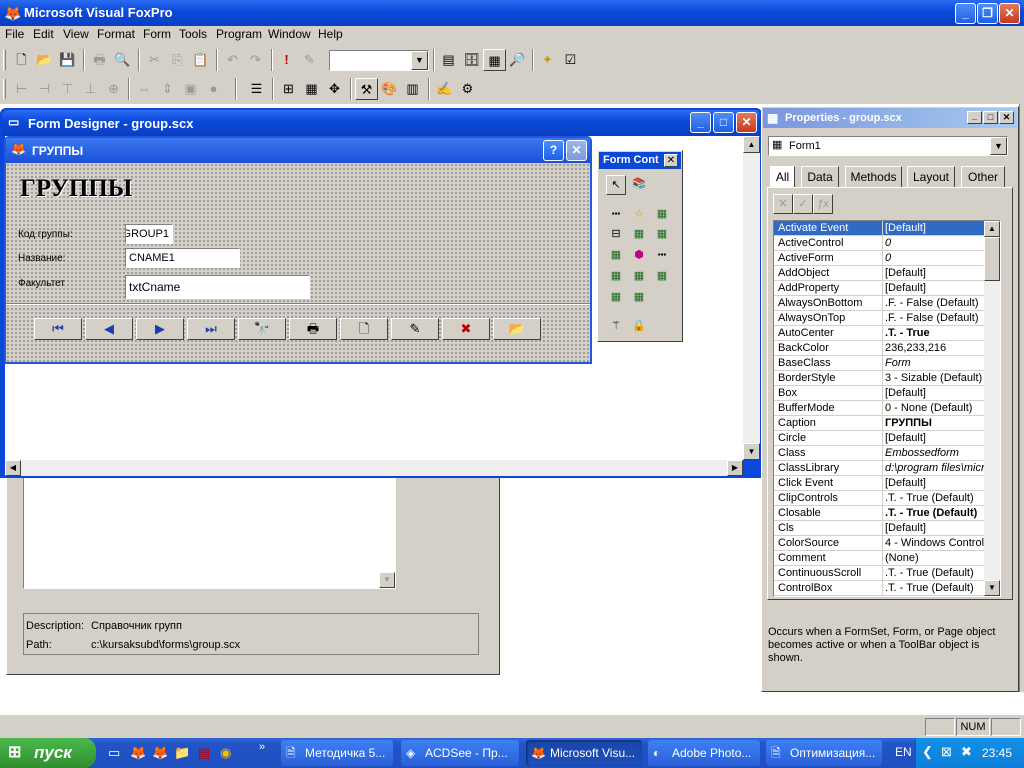  What do you see at coordinates (313, 329) in the screenshot?
I see `print-button: 🖶` at bounding box center [313, 329].